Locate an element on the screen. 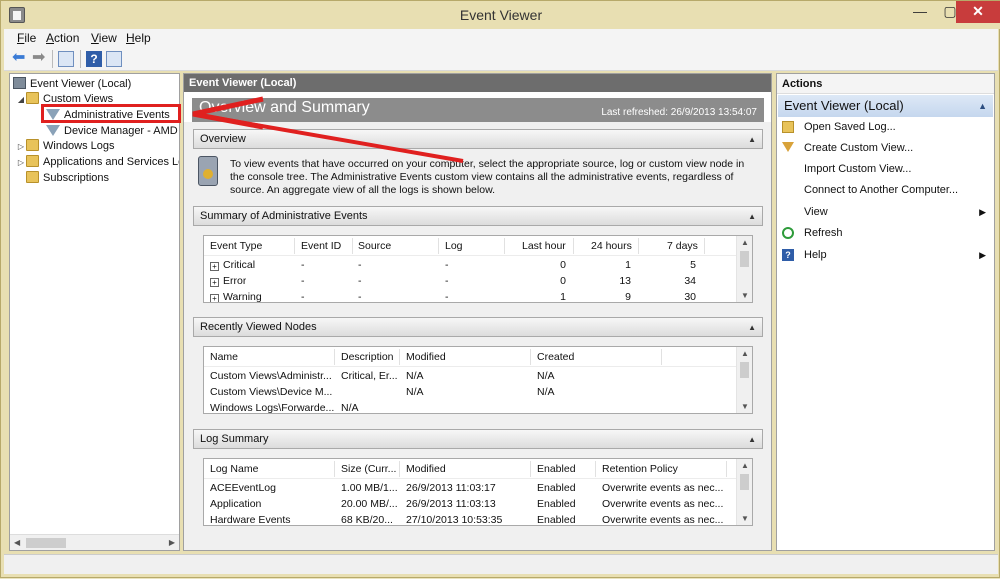  column-header: Log Name is located at coordinates (234, 469).